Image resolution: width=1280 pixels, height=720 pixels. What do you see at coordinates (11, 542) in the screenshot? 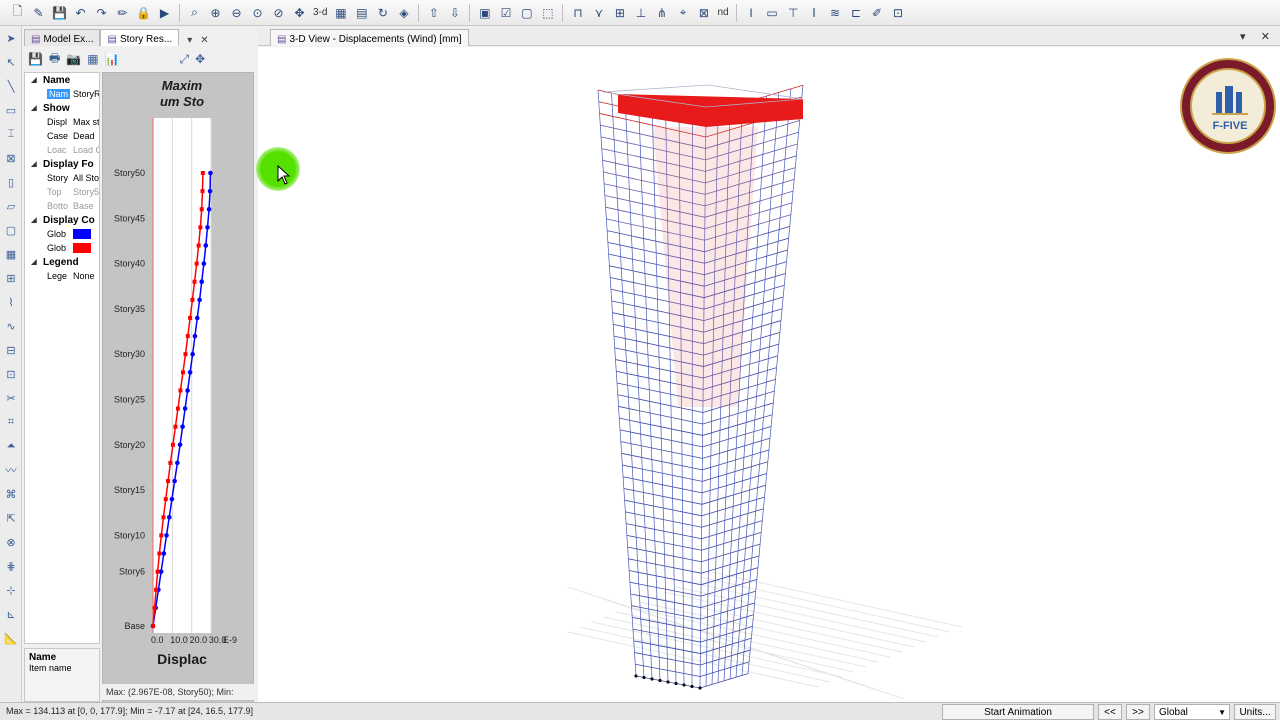
I see `clear-selection-icon: ⊗` at bounding box center [11, 542].